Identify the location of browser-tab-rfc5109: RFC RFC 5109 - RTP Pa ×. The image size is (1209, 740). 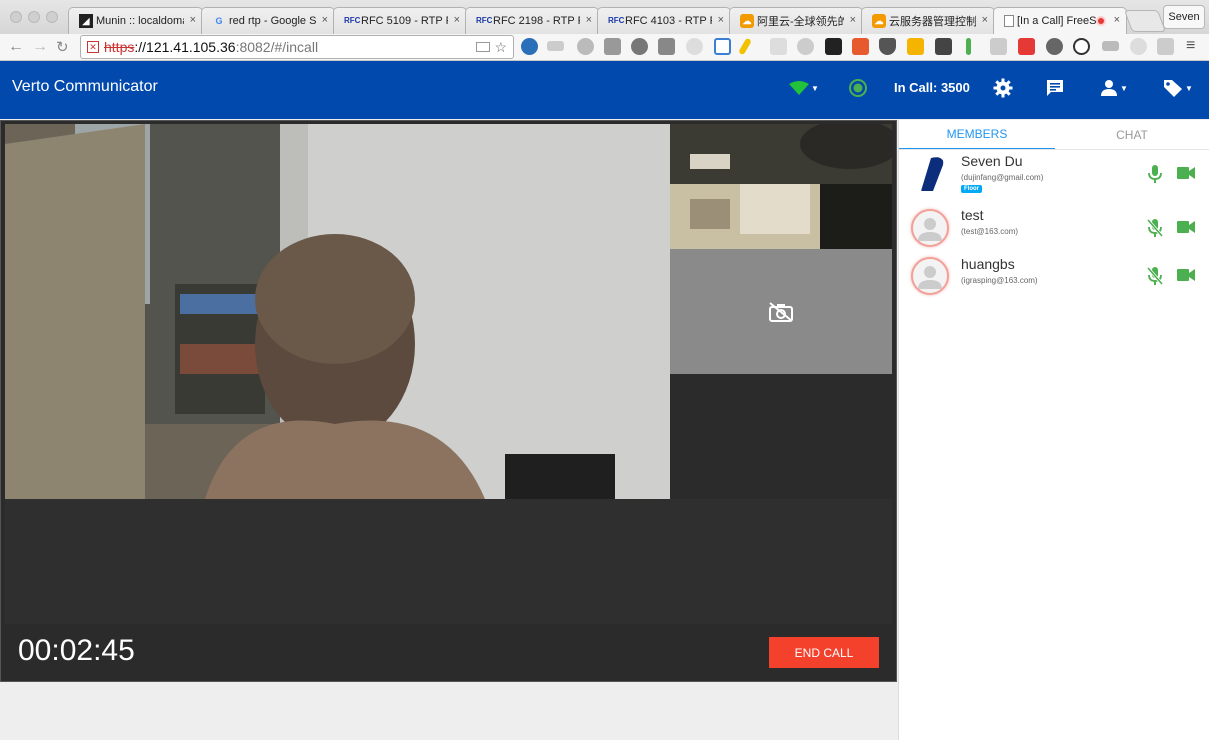
(400, 20).